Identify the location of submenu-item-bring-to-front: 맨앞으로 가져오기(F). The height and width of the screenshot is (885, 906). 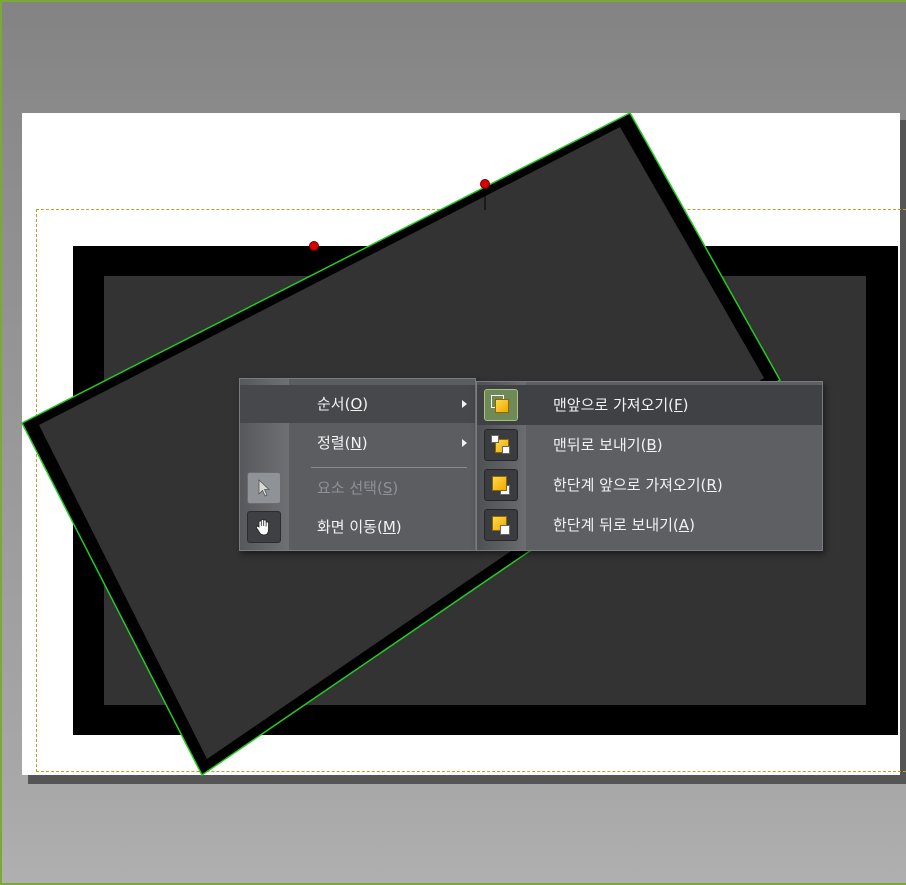
(649, 405).